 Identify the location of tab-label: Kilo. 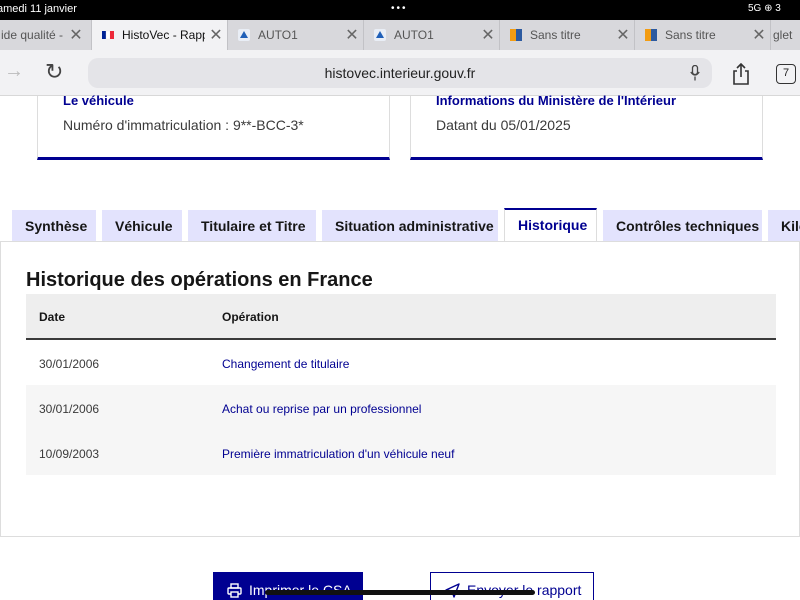
(790, 226).